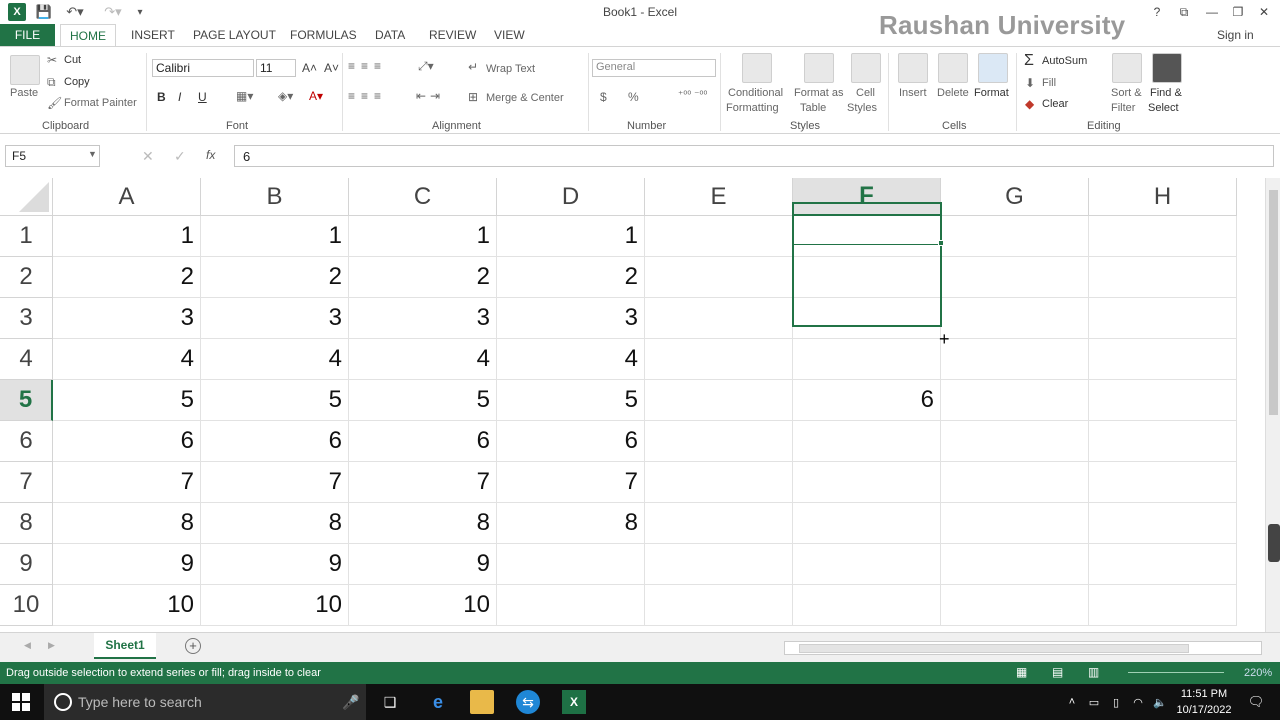 This screenshot has height=720, width=1280. I want to click on prev-sheet-icon: ◀, so click(27, 645).